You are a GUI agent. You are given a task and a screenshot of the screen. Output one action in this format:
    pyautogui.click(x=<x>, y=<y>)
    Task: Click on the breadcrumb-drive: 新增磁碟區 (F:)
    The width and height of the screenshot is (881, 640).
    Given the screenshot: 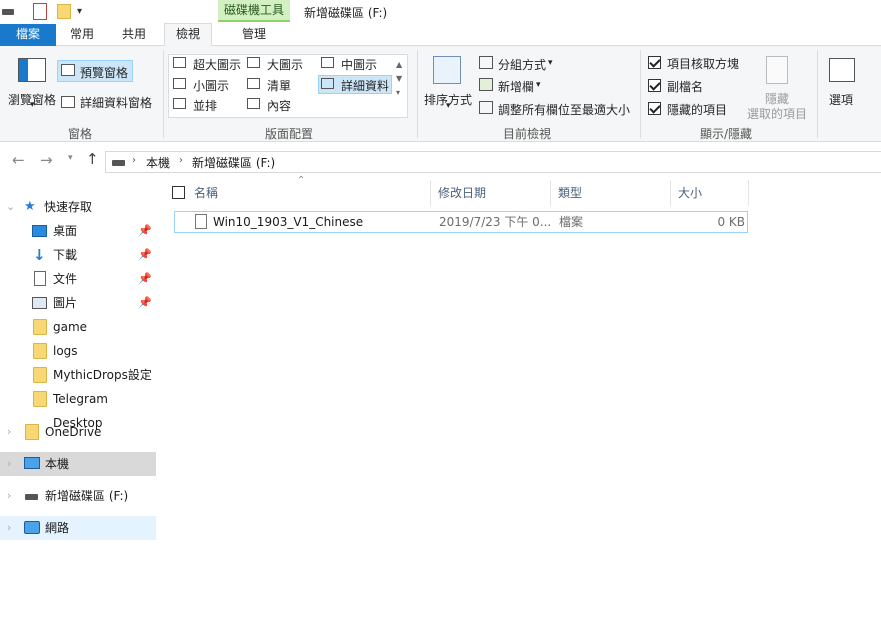 What is the action you would take?
    pyautogui.click(x=233, y=162)
    